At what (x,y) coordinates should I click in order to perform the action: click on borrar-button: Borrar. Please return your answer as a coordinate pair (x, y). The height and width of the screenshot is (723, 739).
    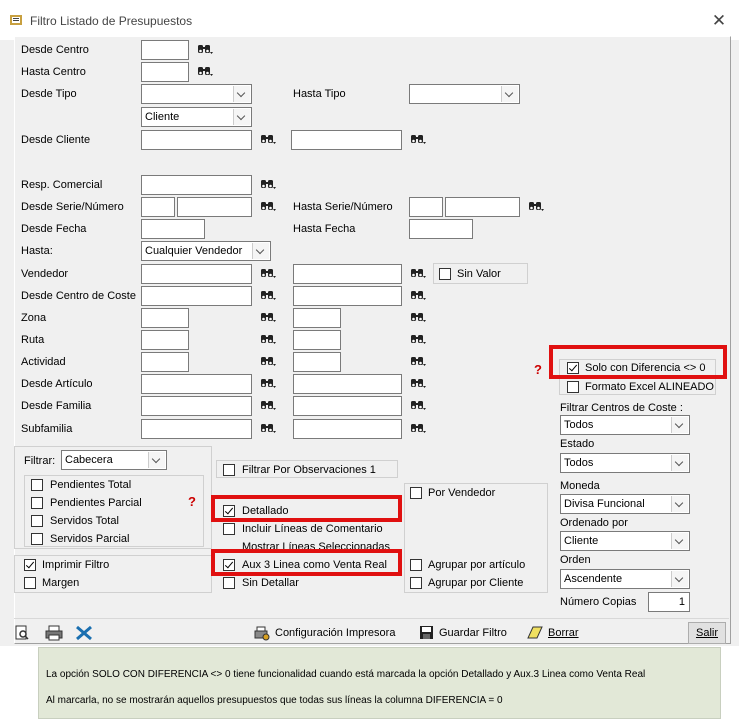
    Looking at the image, I should click on (563, 633).